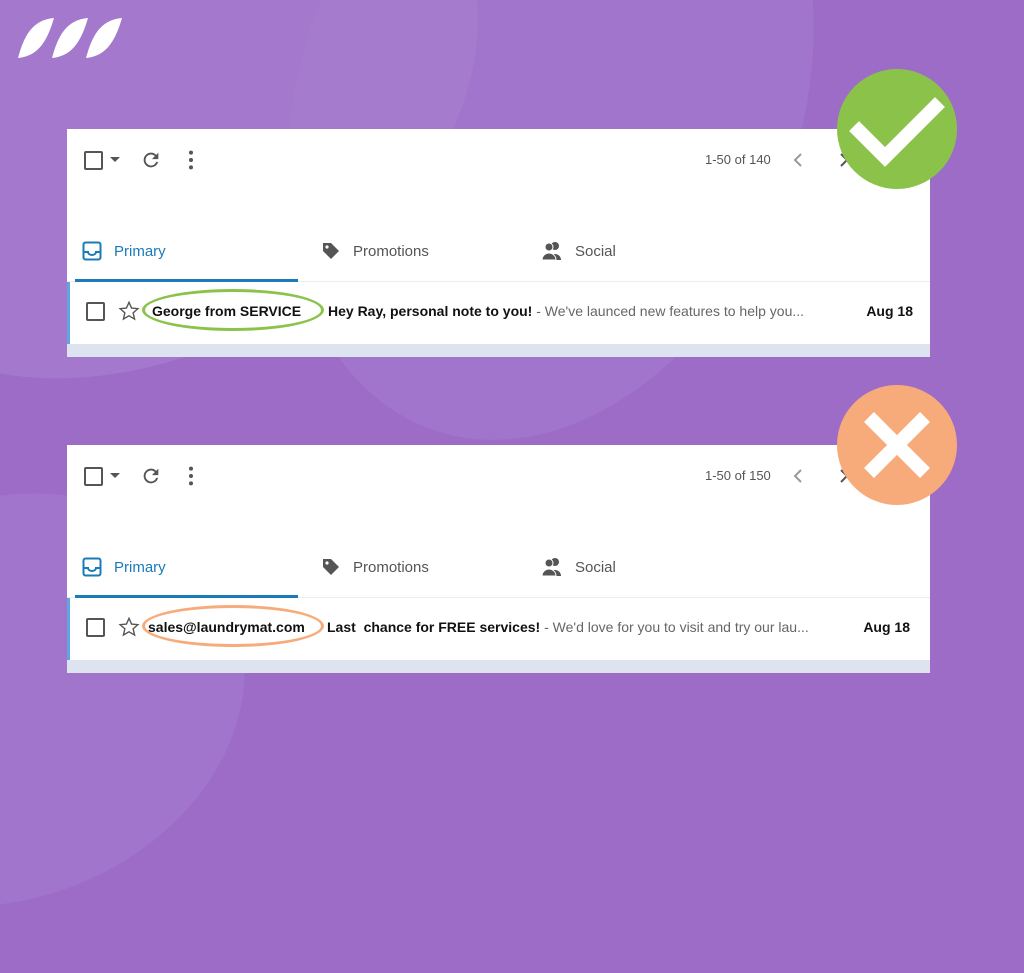 This screenshot has width=1024, height=973. I want to click on email-sender: George from SERVICE, so click(227, 311).